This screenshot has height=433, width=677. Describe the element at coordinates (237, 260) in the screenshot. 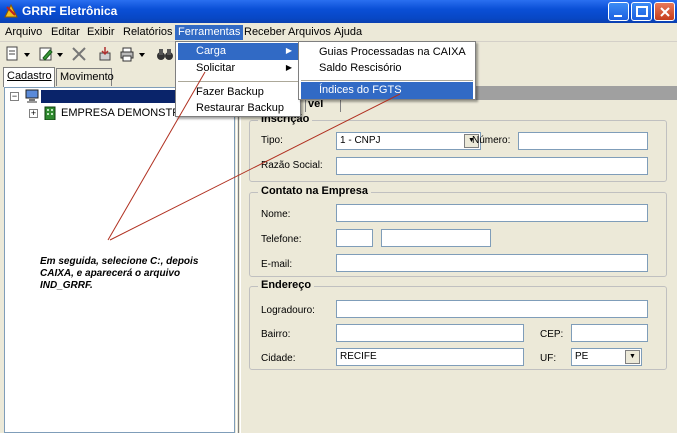

I see `splitter` at that location.